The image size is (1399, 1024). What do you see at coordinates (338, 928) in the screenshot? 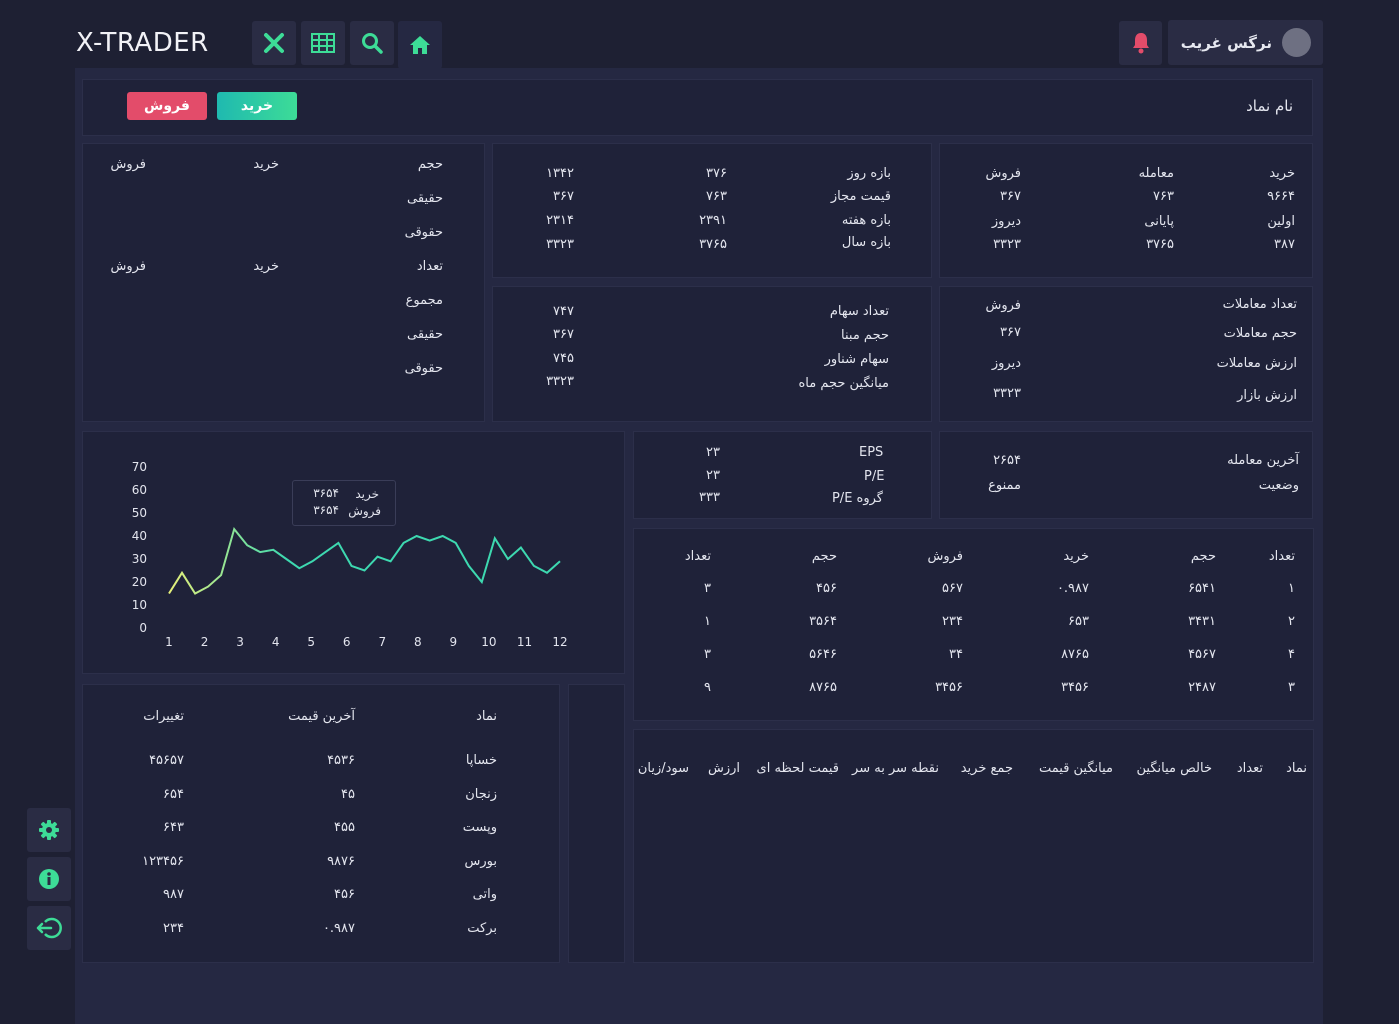
I see `watchlist-cell: ۰.۹۸۷` at bounding box center [338, 928].